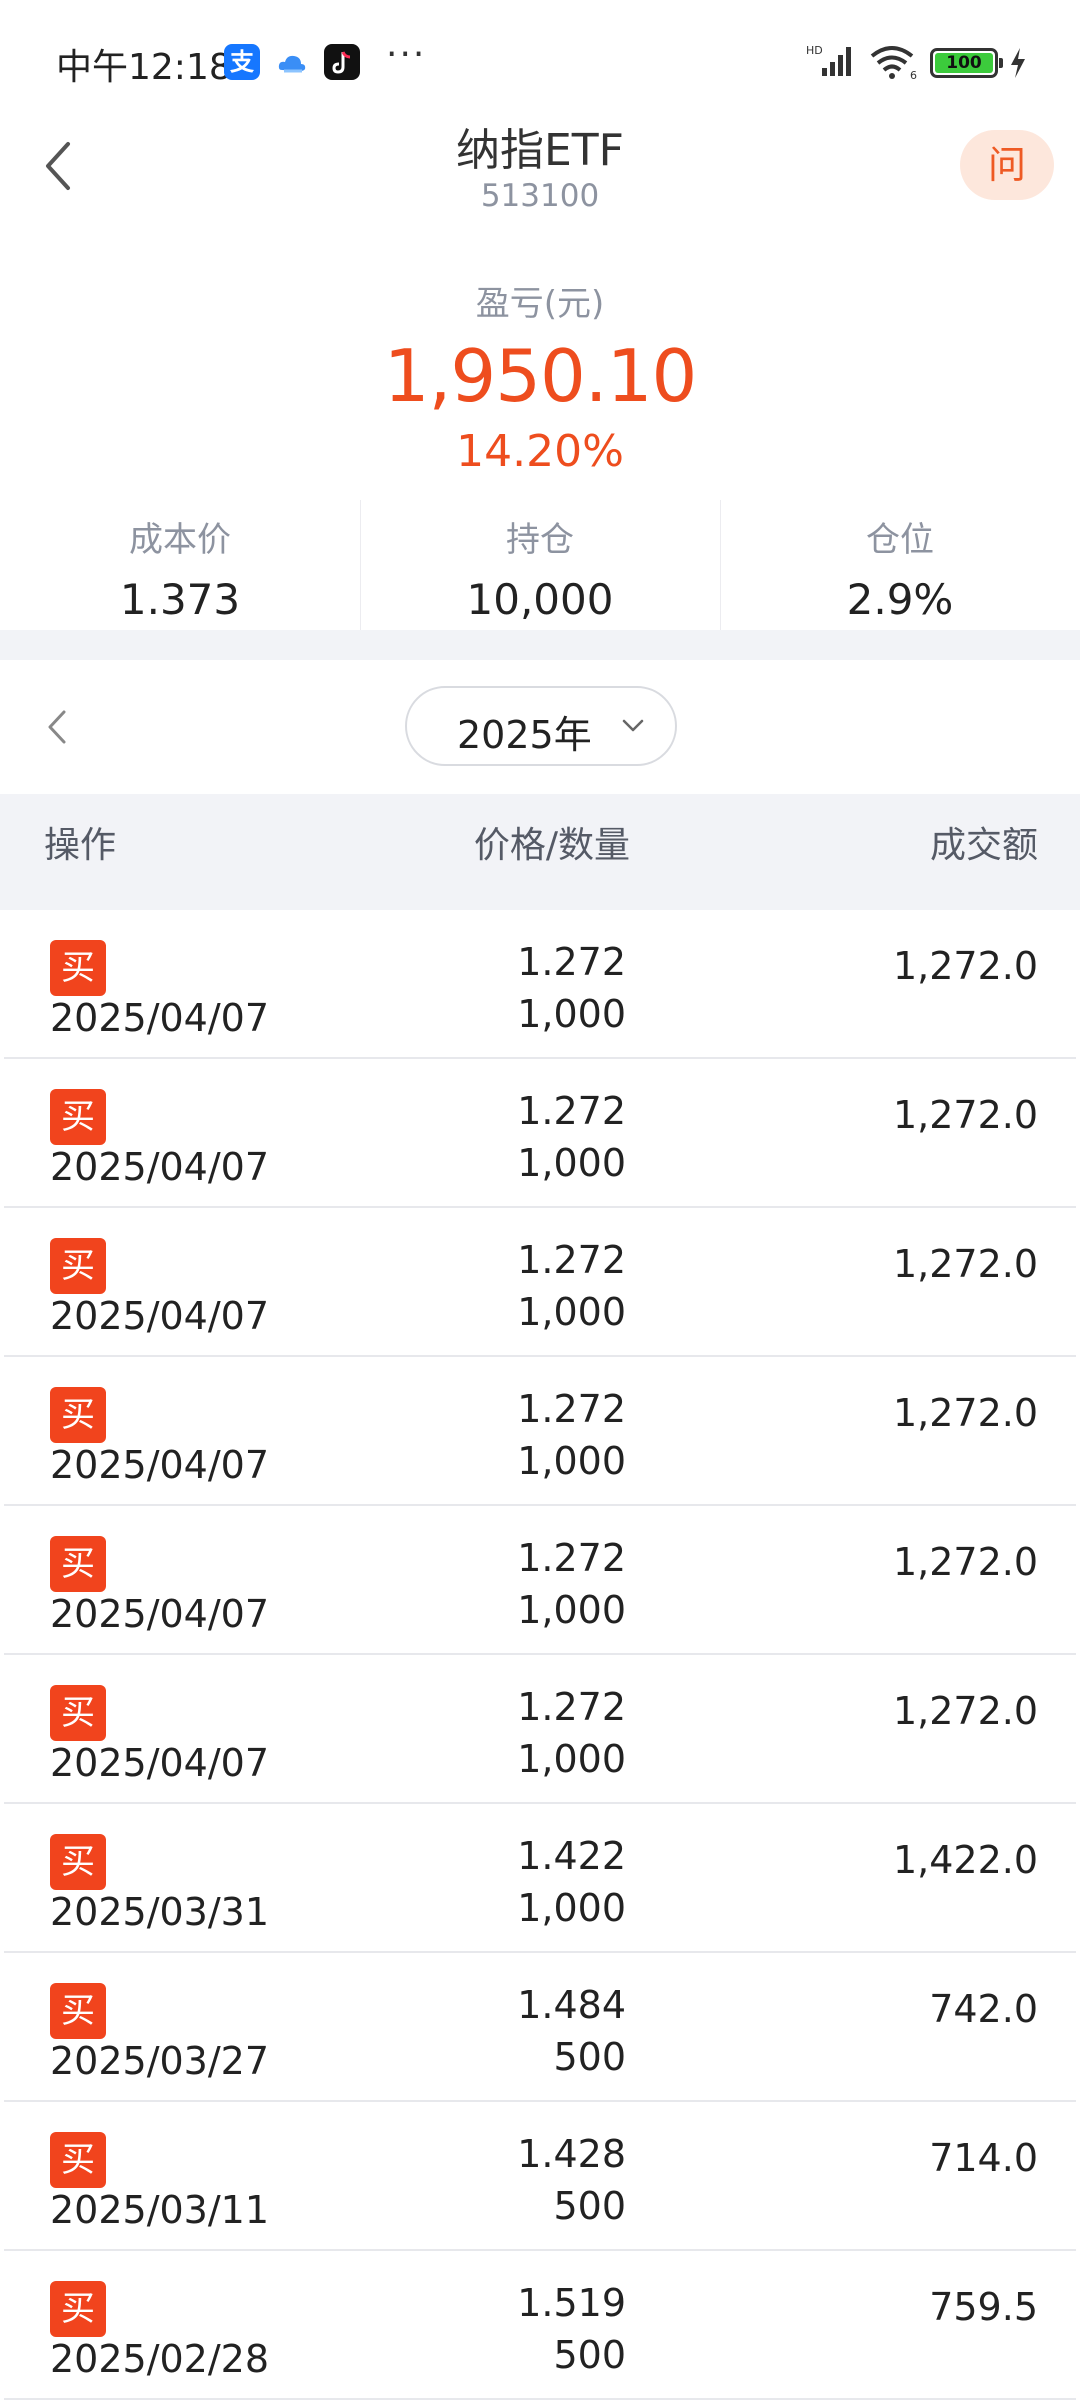 The height and width of the screenshot is (2400, 1080). I want to click on svg-text: HD, so click(814, 50).